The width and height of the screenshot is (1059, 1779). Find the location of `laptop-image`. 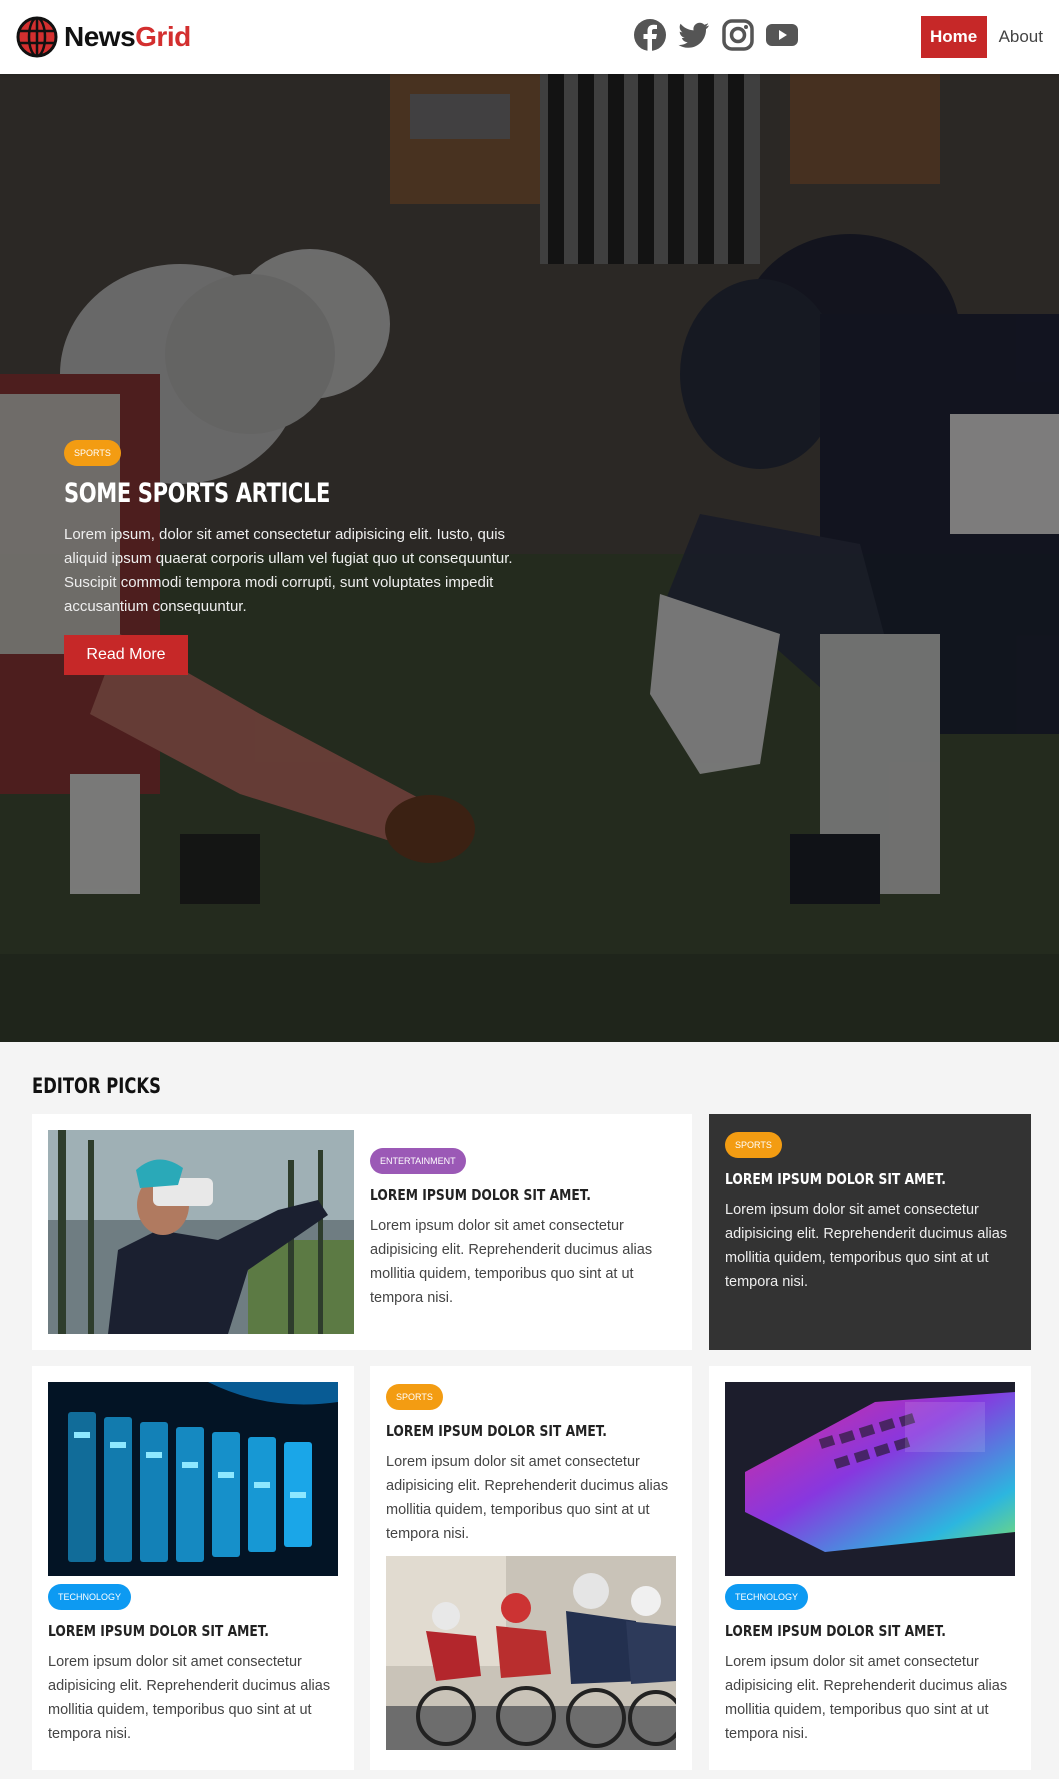

laptop-image is located at coordinates (870, 1479).